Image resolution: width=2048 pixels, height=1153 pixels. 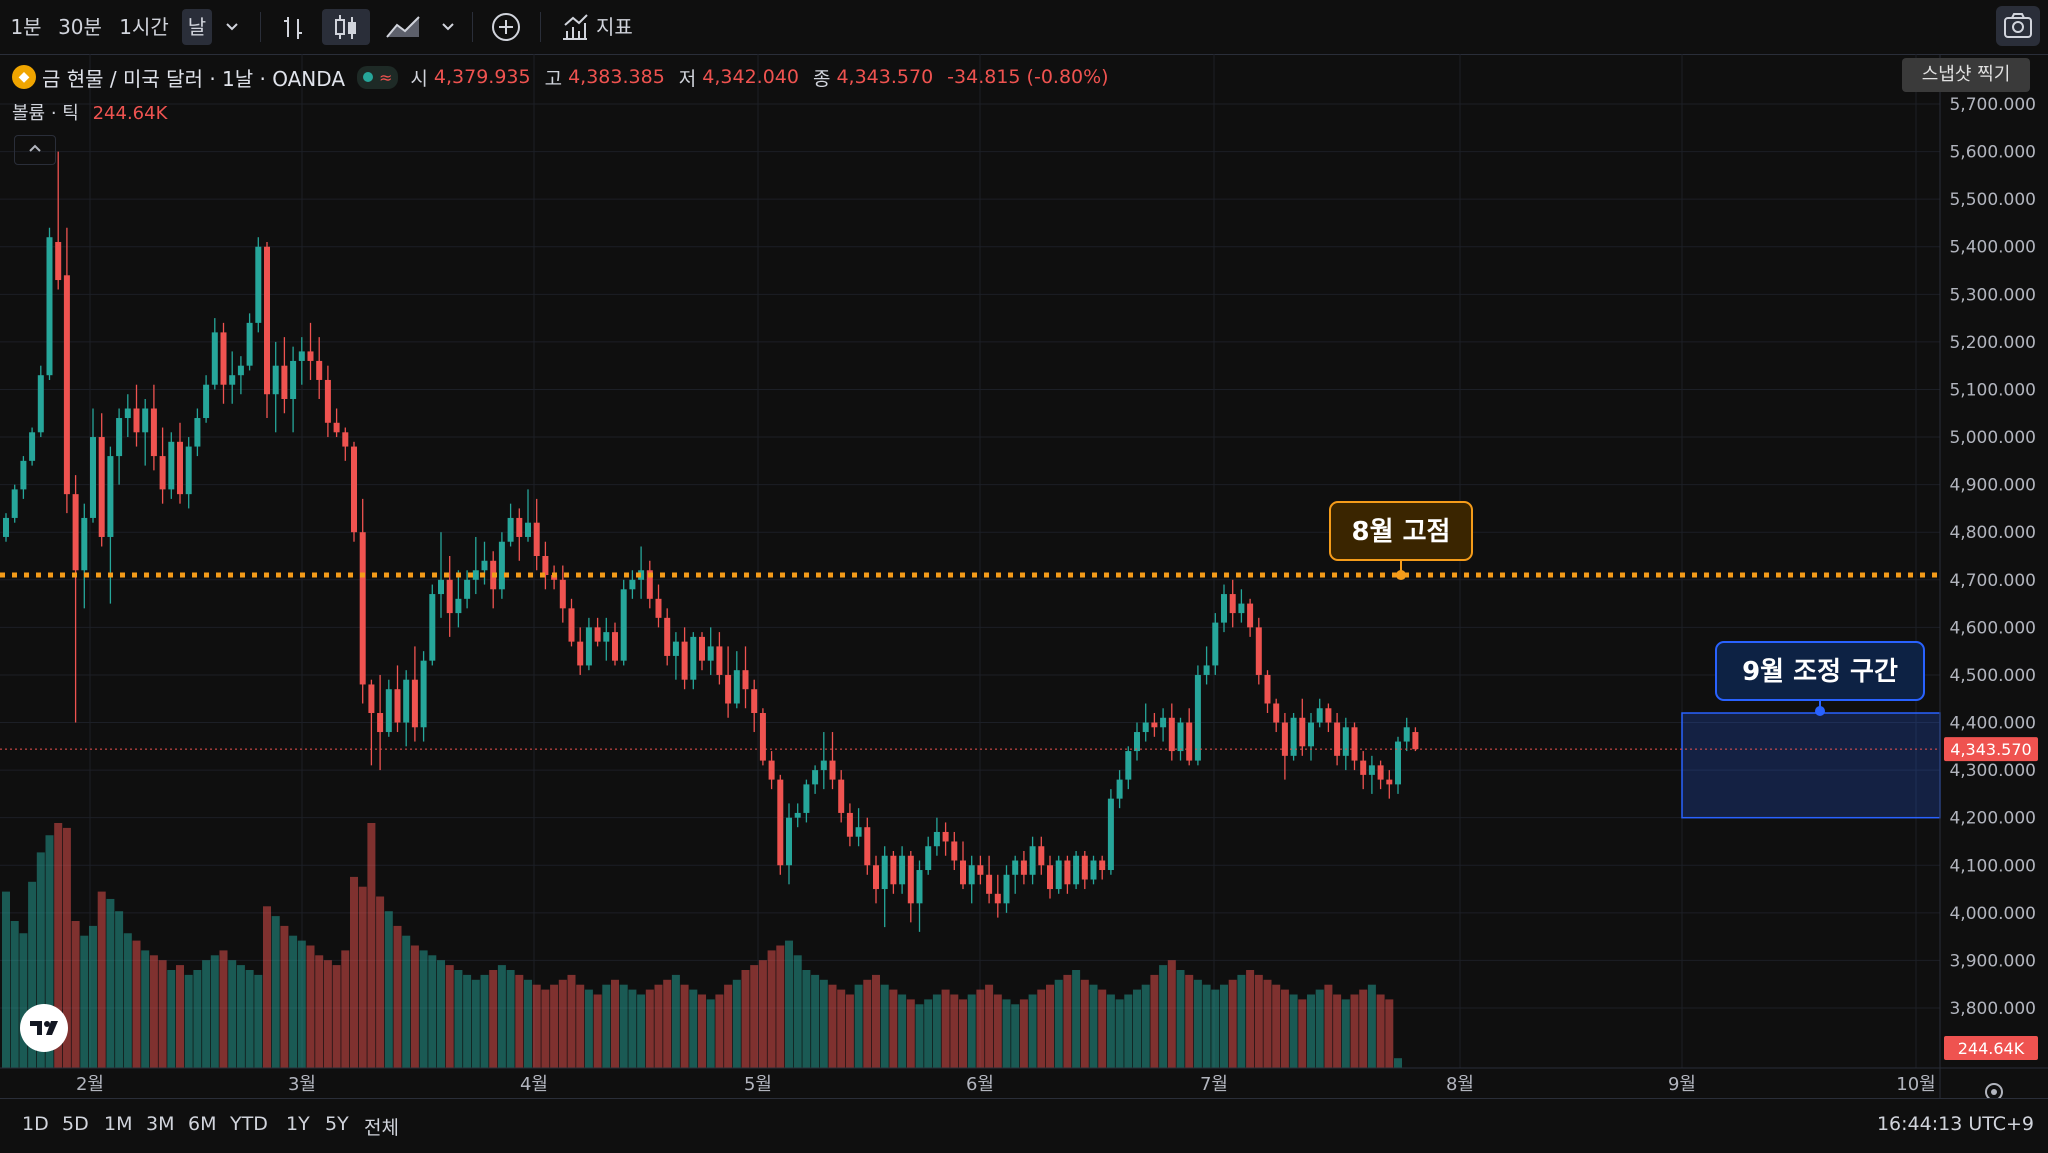 What do you see at coordinates (575, 27) in the screenshot?
I see `indicators-icon` at bounding box center [575, 27].